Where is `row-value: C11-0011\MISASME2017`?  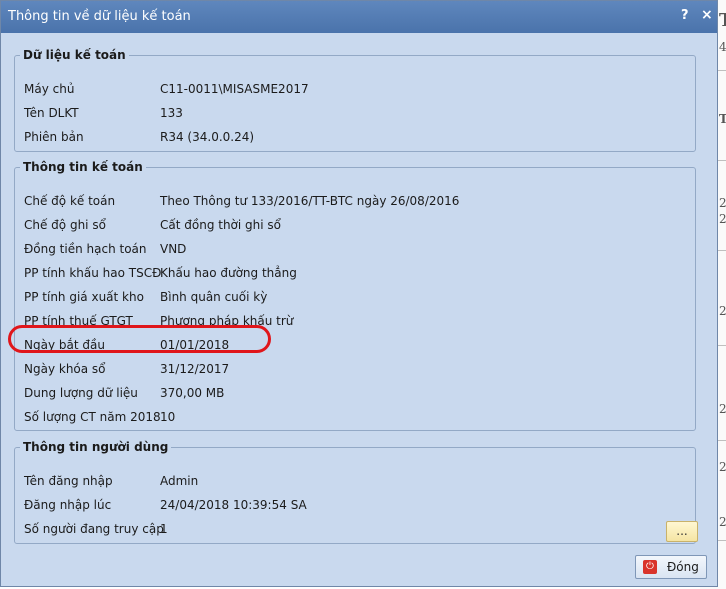
row-value: C11-0011\MISASME2017 is located at coordinates (234, 89).